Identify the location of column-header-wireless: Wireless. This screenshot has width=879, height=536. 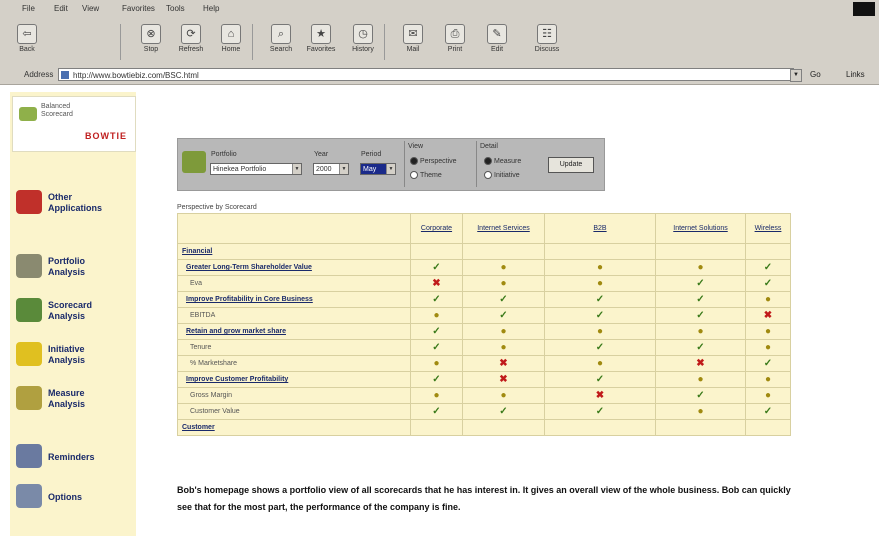
(768, 228).